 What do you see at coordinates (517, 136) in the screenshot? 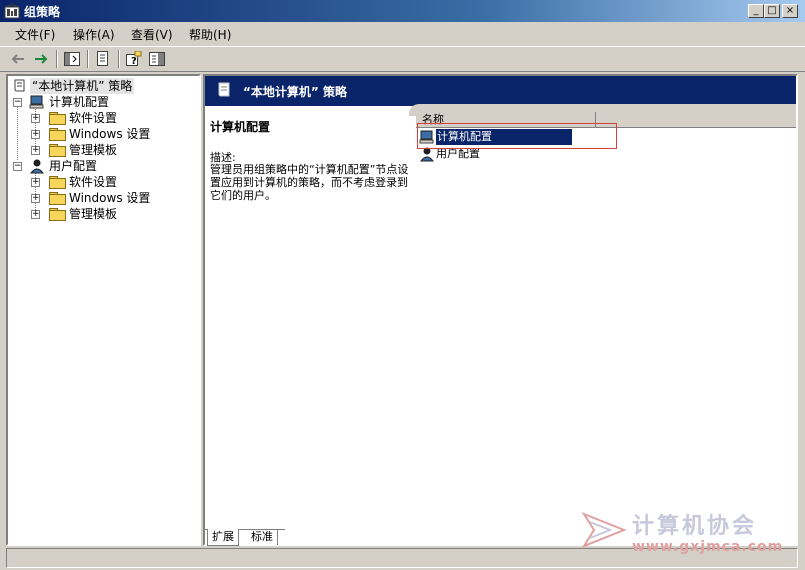
I see `highlight-annotation` at bounding box center [517, 136].